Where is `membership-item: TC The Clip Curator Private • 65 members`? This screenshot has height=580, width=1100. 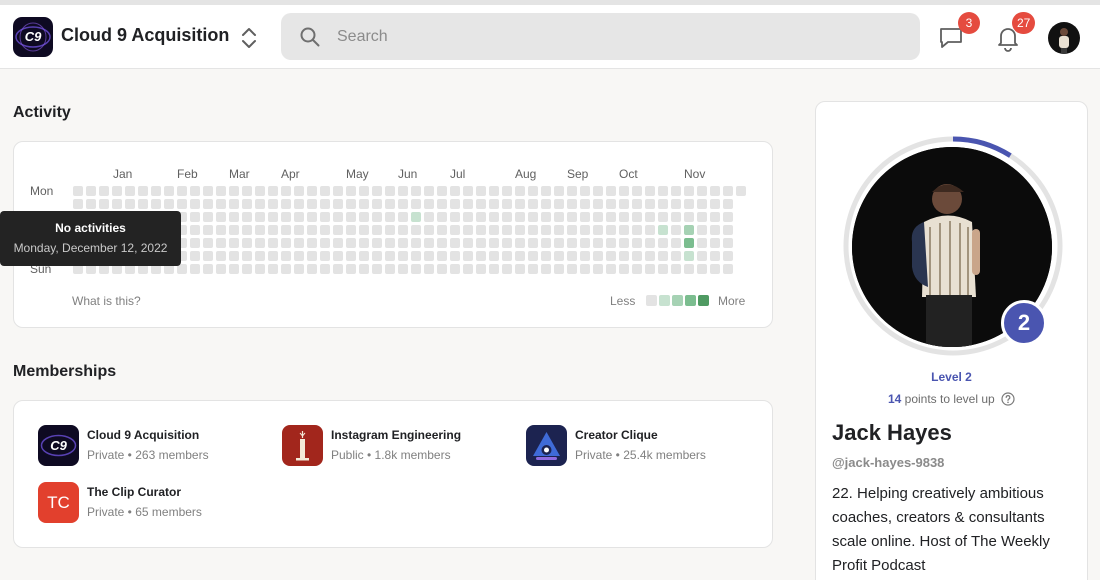
membership-item: TC The Clip Curator Private • 65 members is located at coordinates (153, 503).